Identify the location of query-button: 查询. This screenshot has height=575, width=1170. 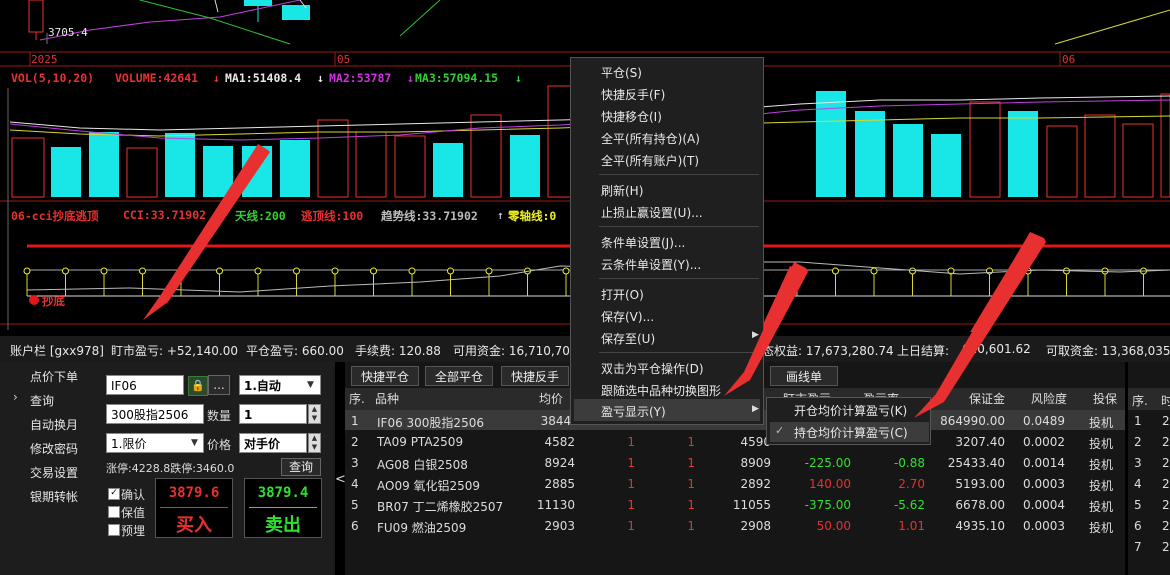
(301, 467).